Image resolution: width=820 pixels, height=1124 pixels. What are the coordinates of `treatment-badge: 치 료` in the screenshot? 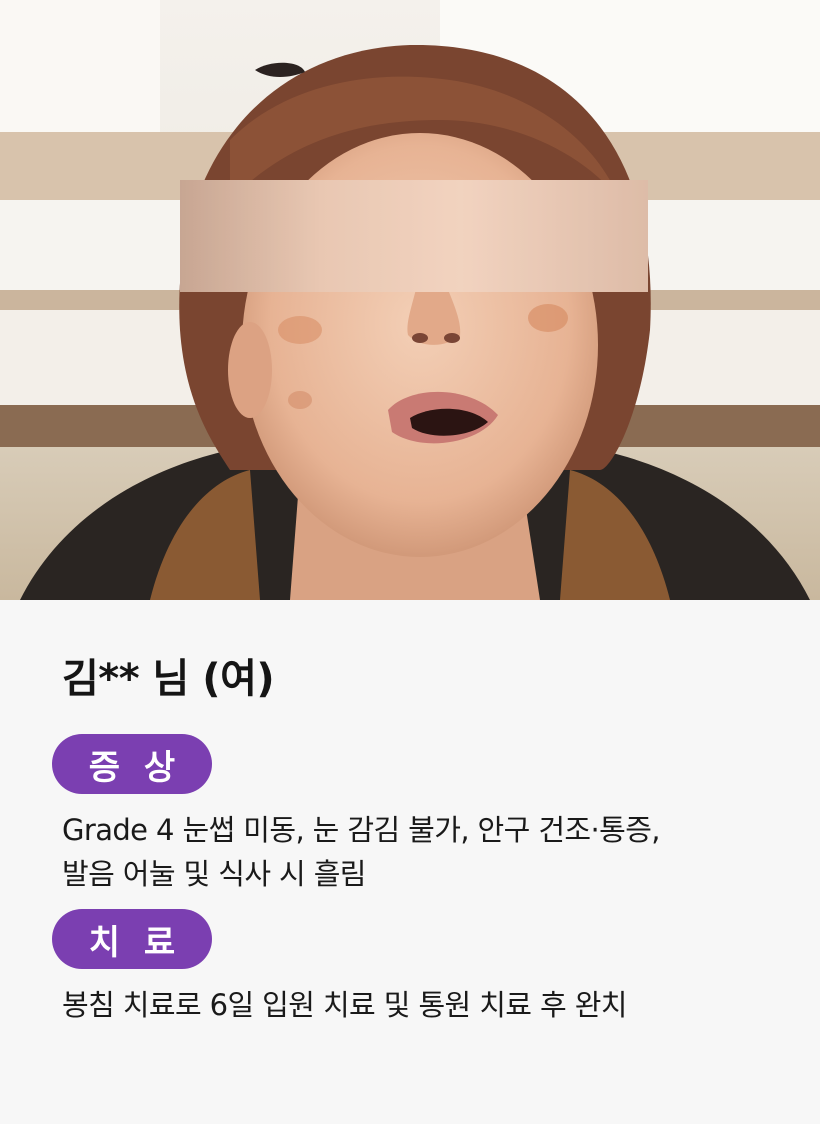 It's located at (132, 939).